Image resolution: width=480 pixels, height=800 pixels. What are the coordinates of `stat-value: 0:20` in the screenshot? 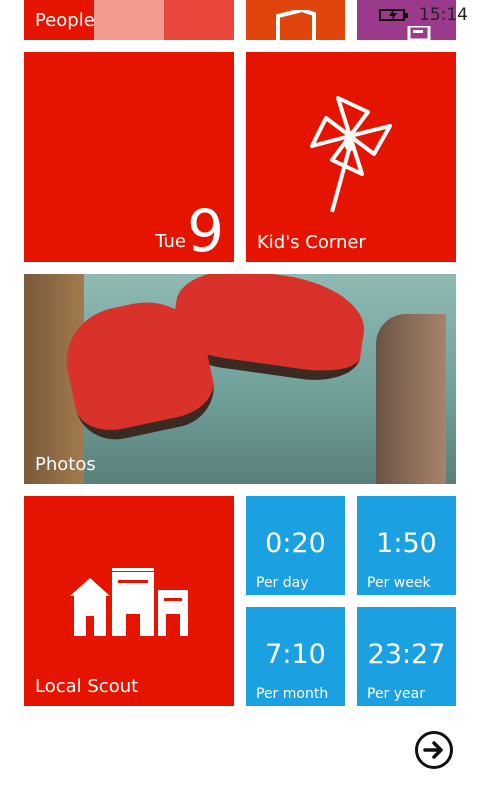 It's located at (295, 543).